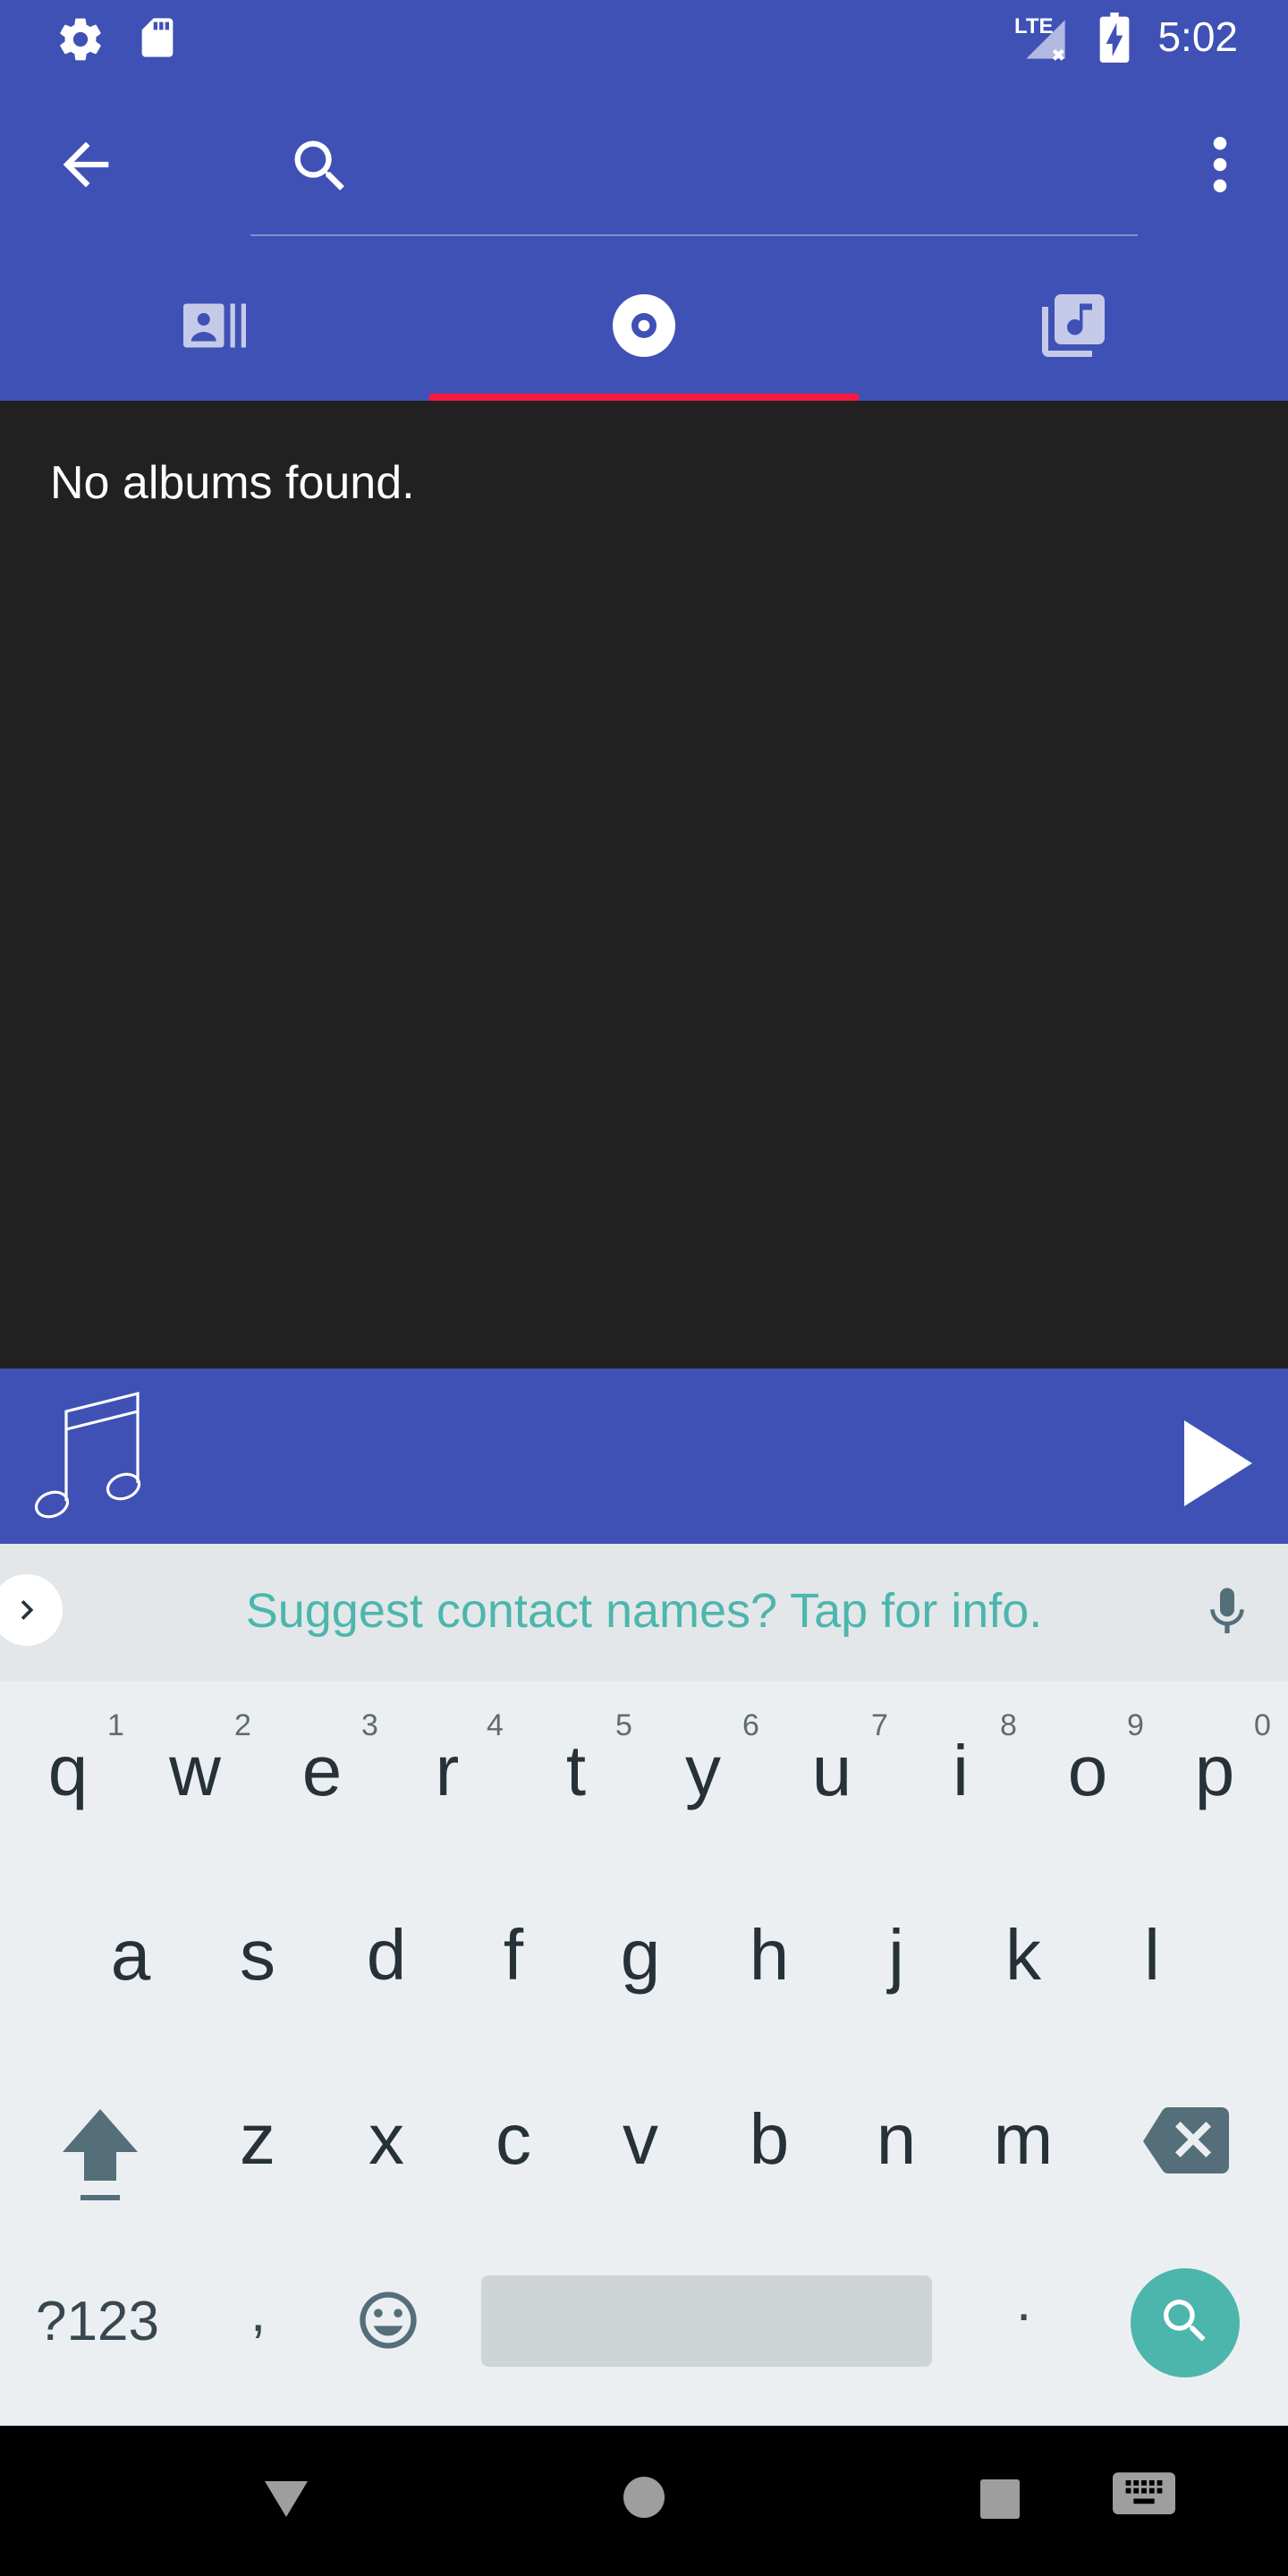  What do you see at coordinates (706, 2321) in the screenshot?
I see `space-key` at bounding box center [706, 2321].